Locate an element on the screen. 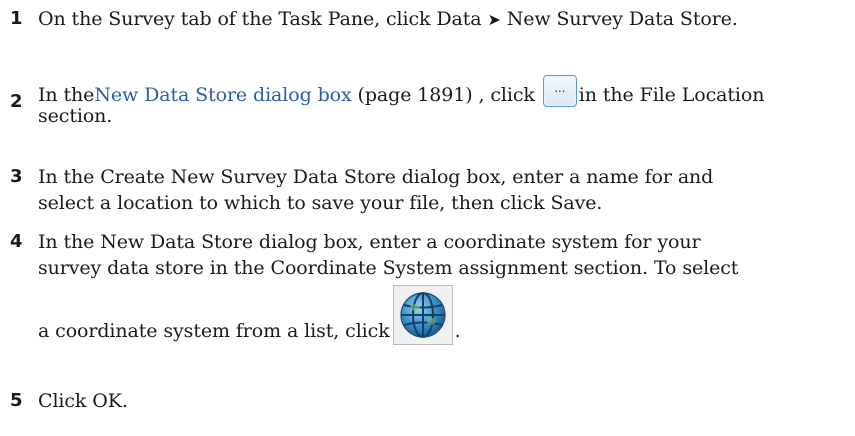 The height and width of the screenshot is (436, 855). step-2-page-ref: (page 1891) , click is located at coordinates (443, 95).